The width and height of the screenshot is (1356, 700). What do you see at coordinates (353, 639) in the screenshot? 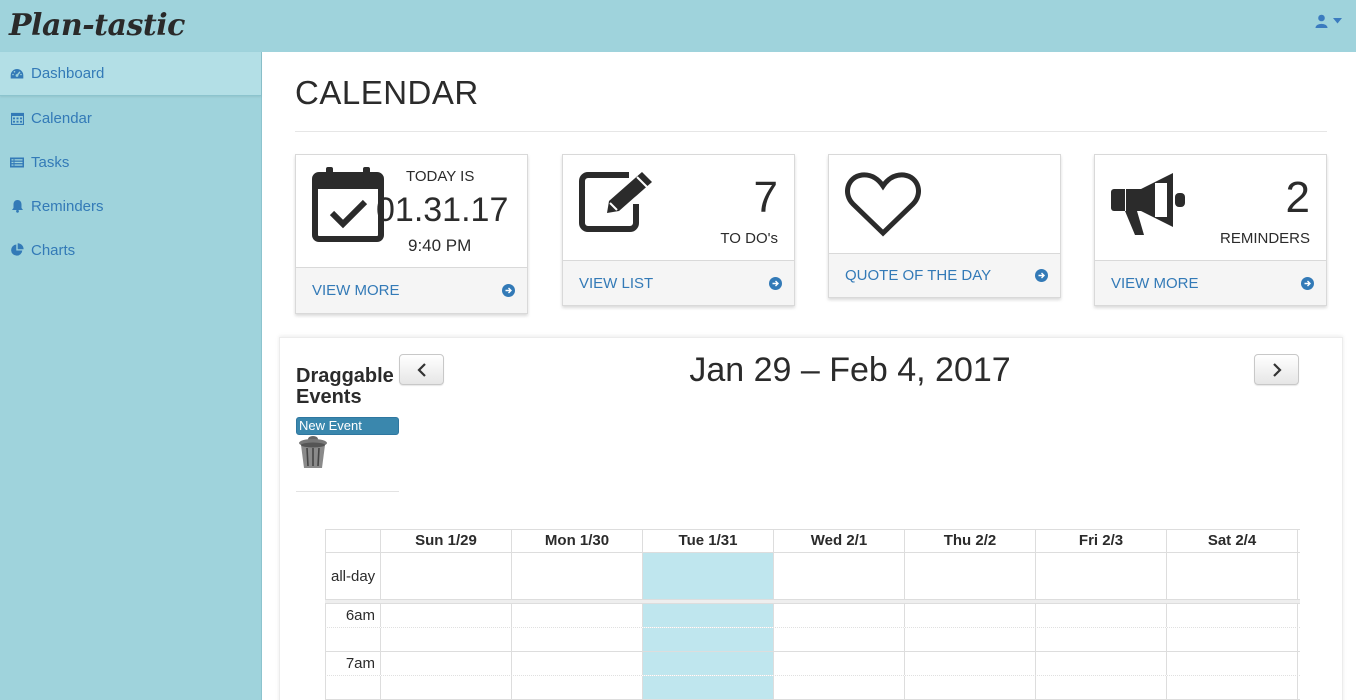
I see `time-label-empty` at bounding box center [353, 639].